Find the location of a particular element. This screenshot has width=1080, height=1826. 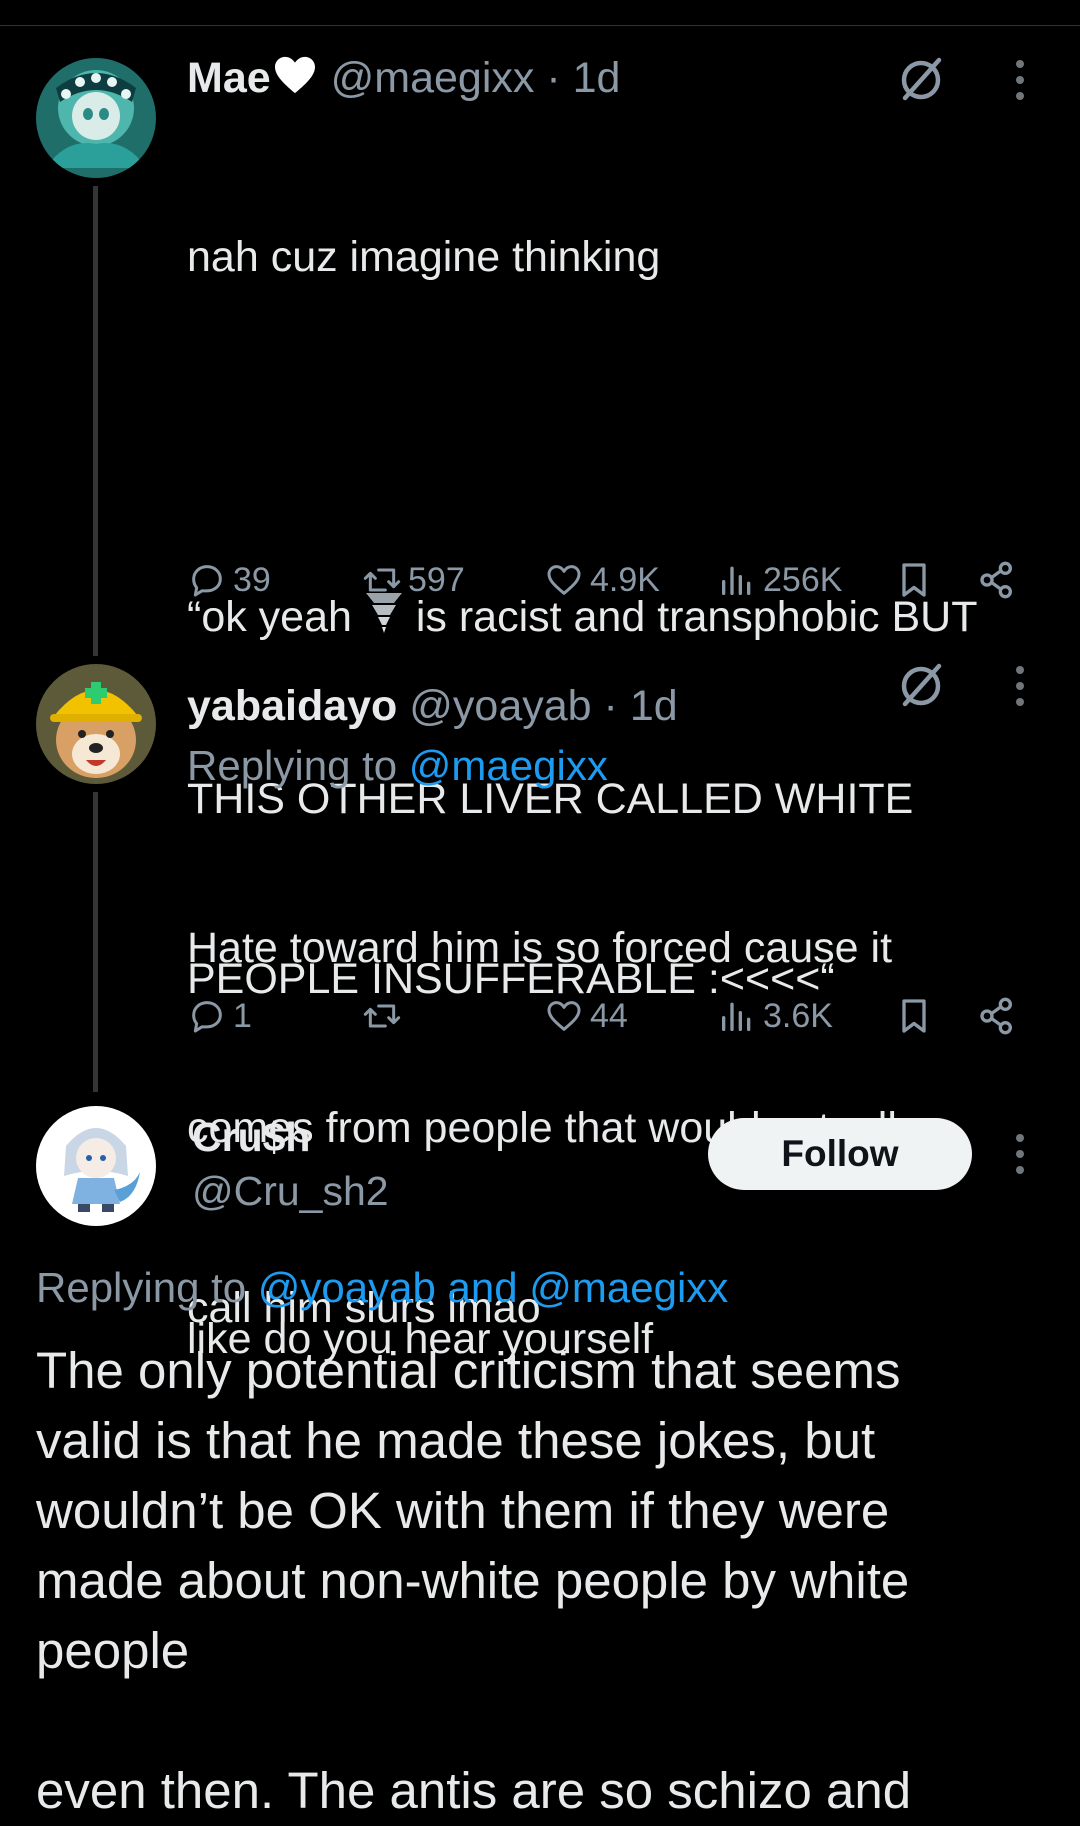

reply-button: 1 is located at coordinates (219, 1016).